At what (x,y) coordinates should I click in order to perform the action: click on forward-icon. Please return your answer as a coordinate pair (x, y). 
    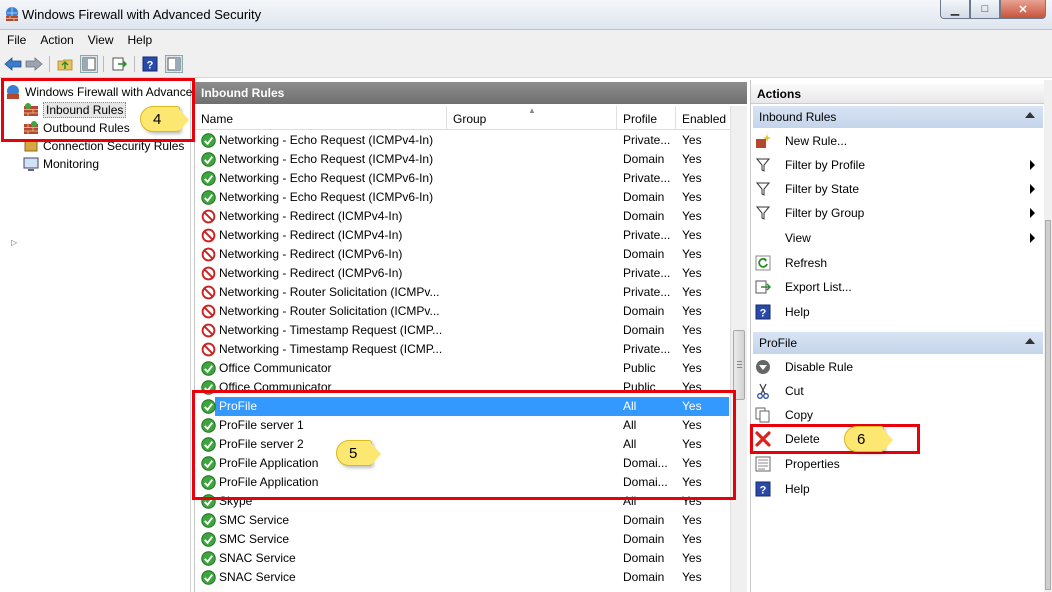
    Looking at the image, I should click on (34, 64).